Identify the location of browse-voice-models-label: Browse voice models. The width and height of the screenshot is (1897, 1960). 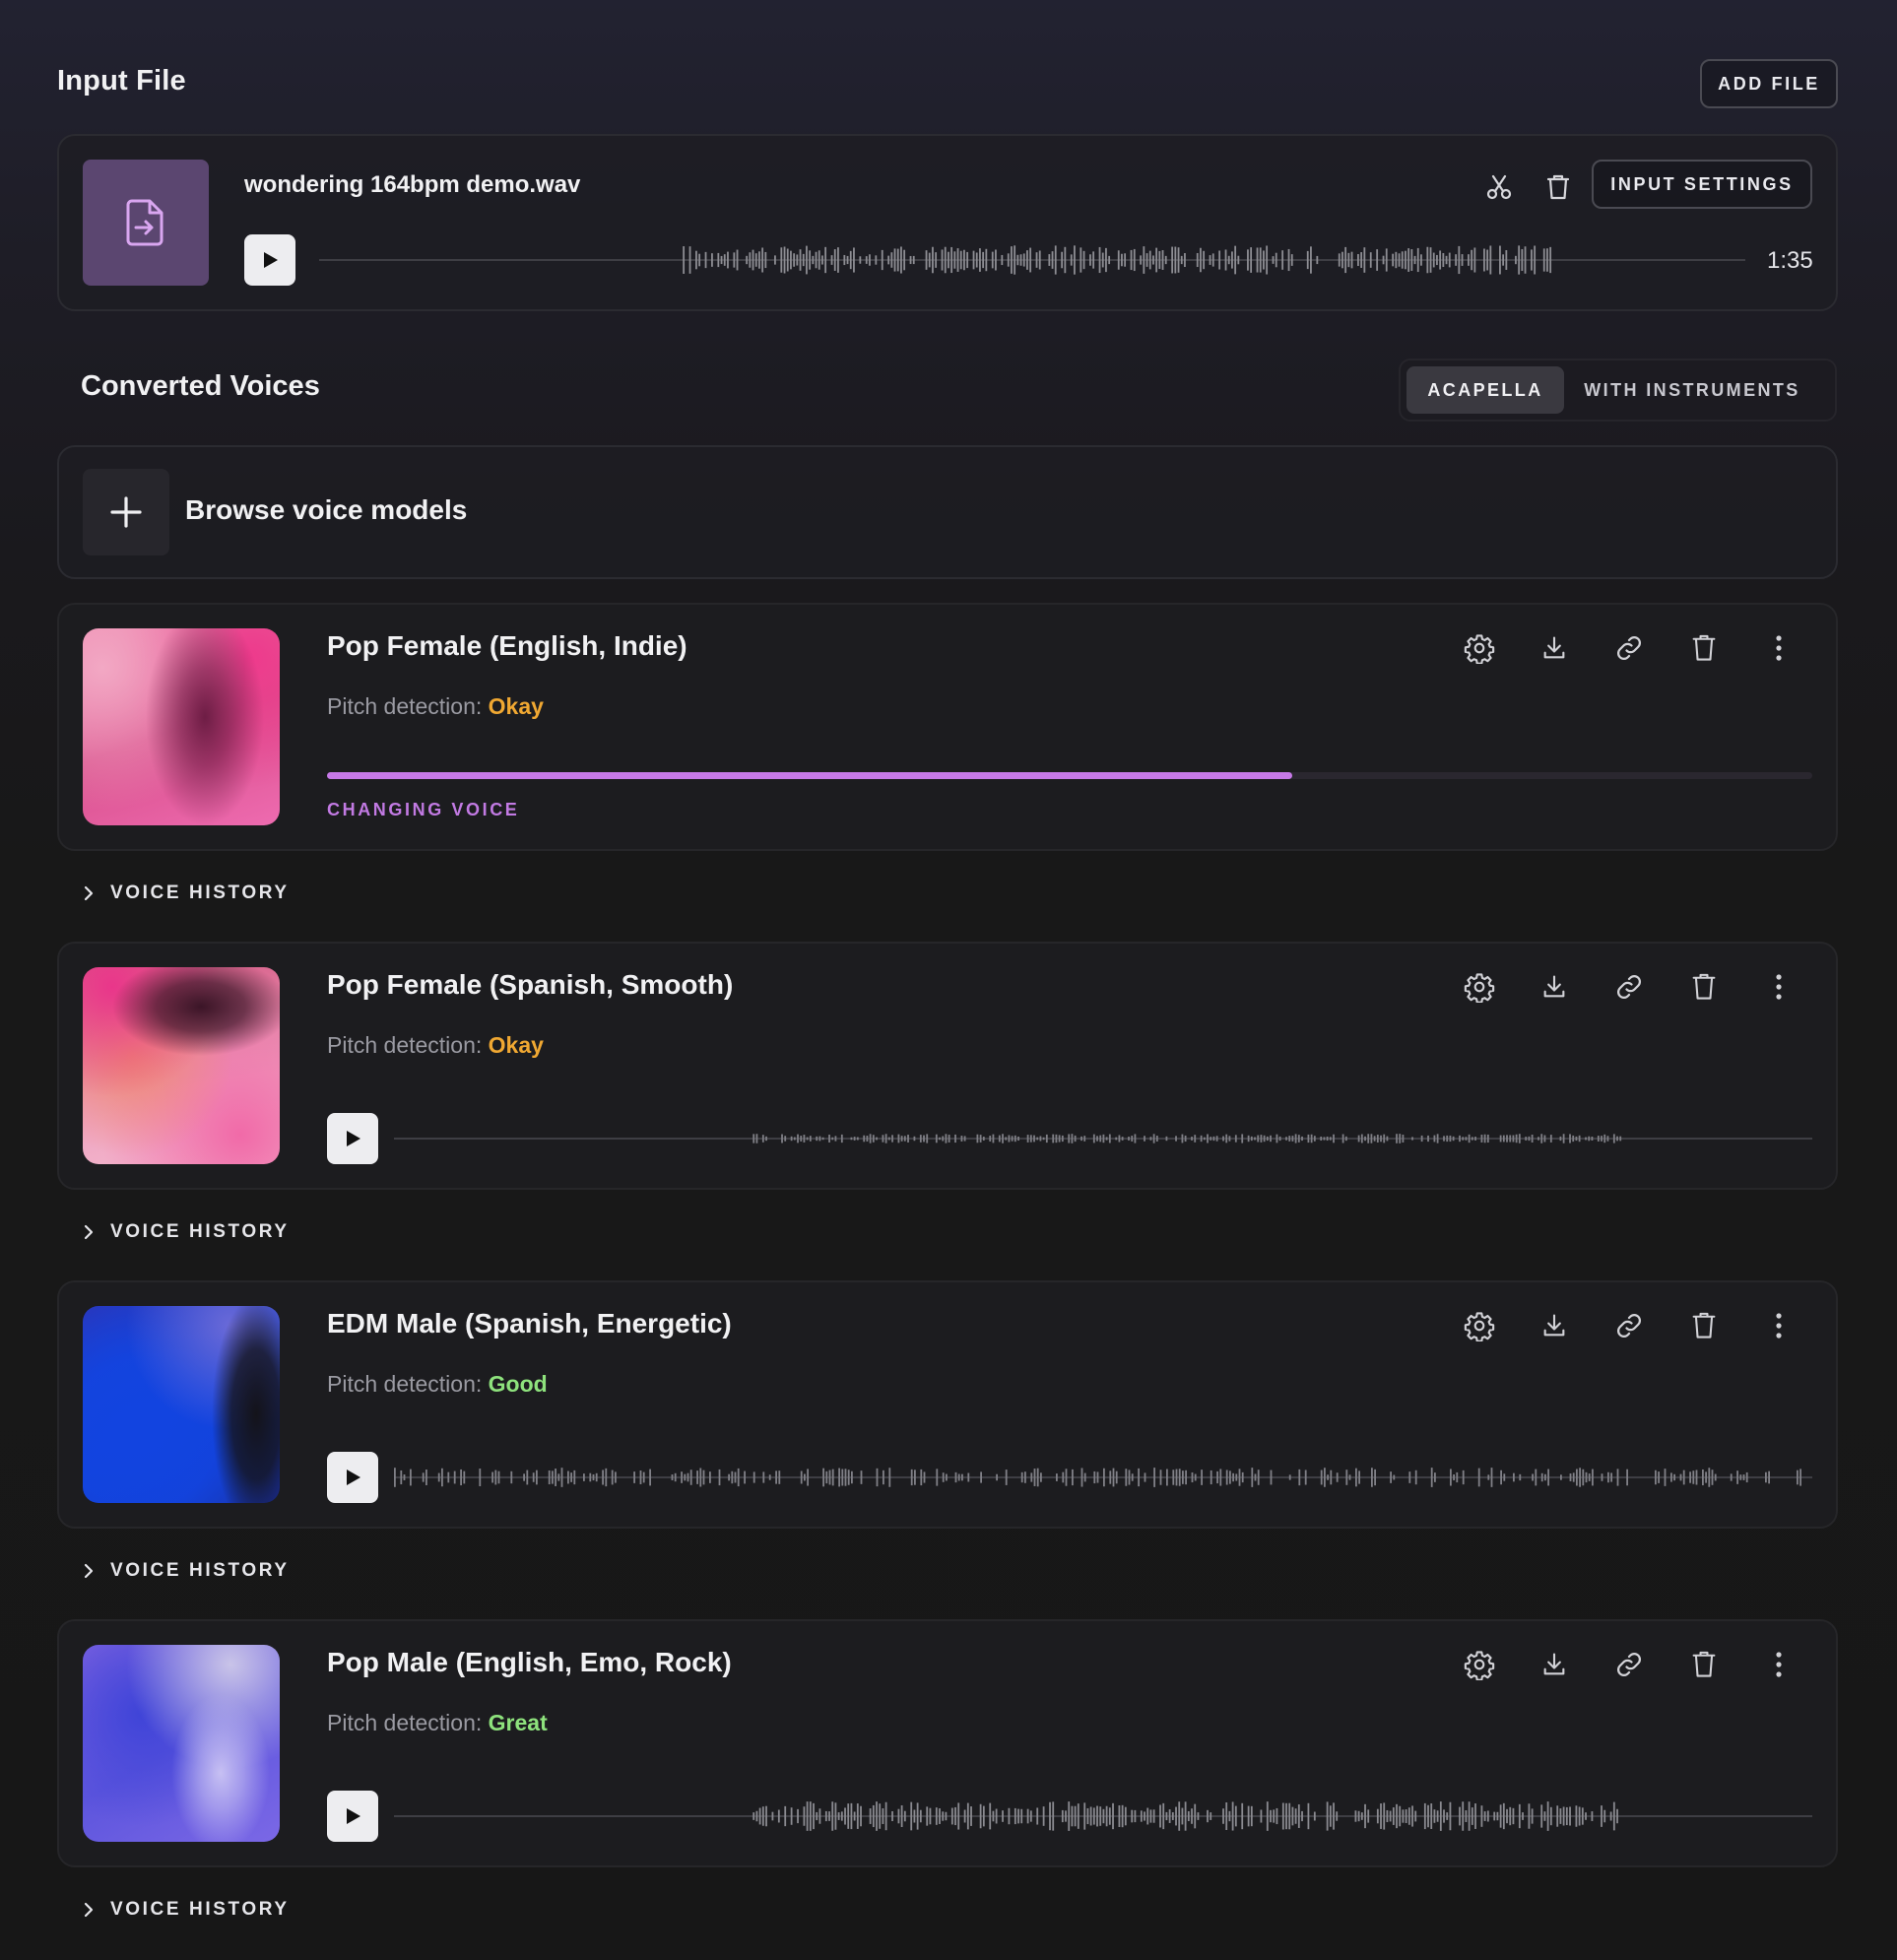
(326, 510).